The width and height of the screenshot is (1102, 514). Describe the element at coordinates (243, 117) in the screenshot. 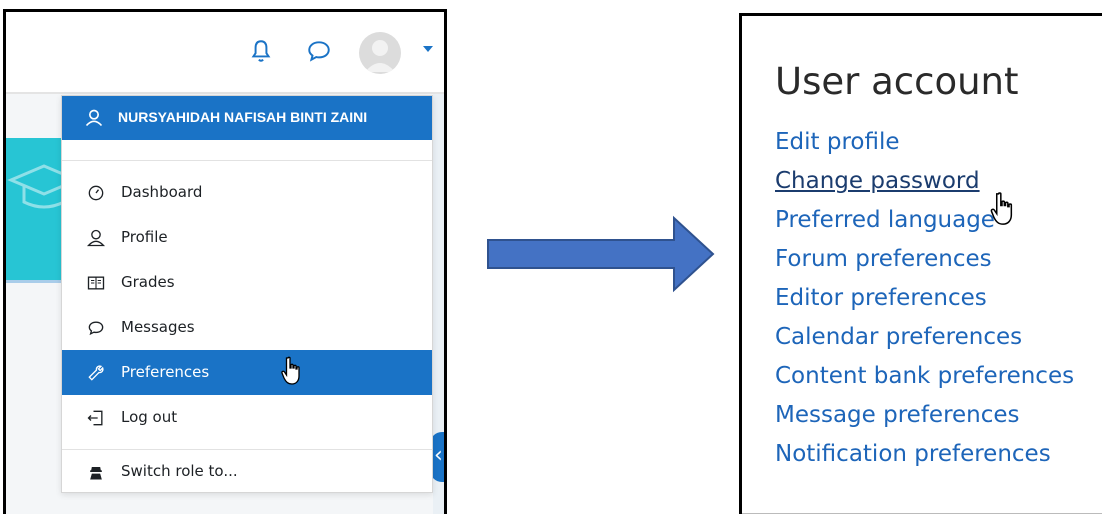

I see `dropdown-user-name: NURSYAHIDAH NAFISAH BINTI ZAINI` at that location.